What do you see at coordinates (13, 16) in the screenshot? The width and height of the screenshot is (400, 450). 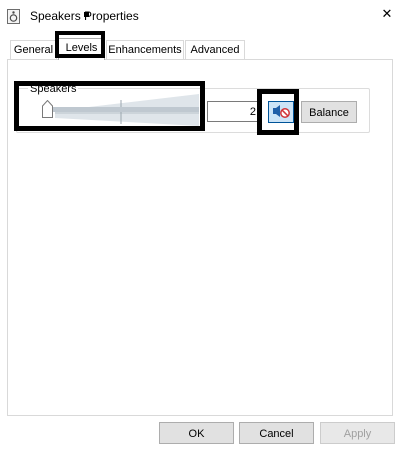 I see `speaker-properties-icon` at bounding box center [13, 16].